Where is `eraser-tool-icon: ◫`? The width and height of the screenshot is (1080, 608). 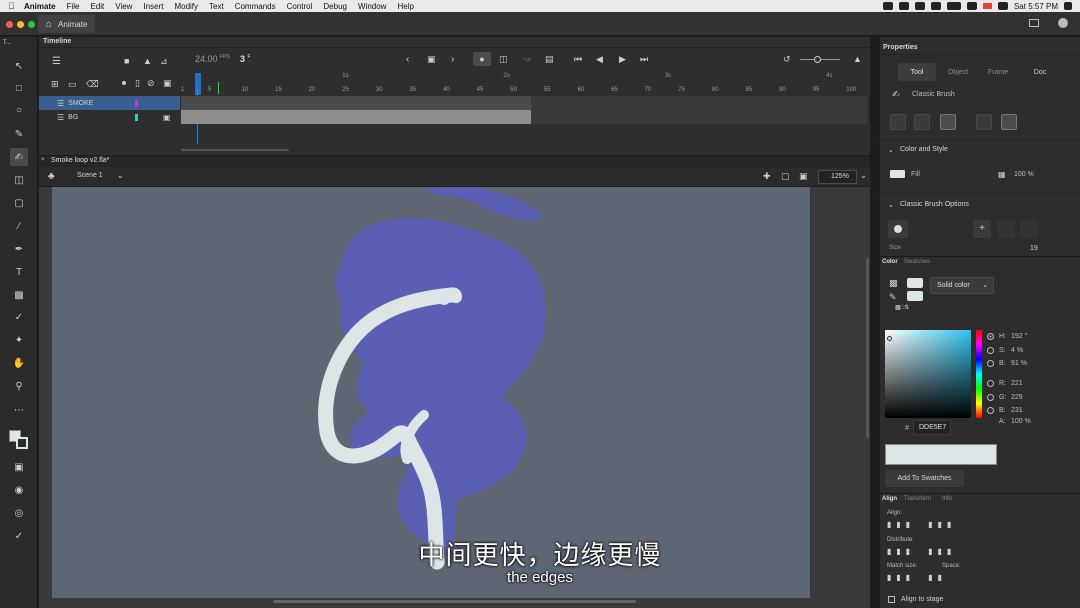
eraser-tool-icon: ◫ is located at coordinates (19, 180).